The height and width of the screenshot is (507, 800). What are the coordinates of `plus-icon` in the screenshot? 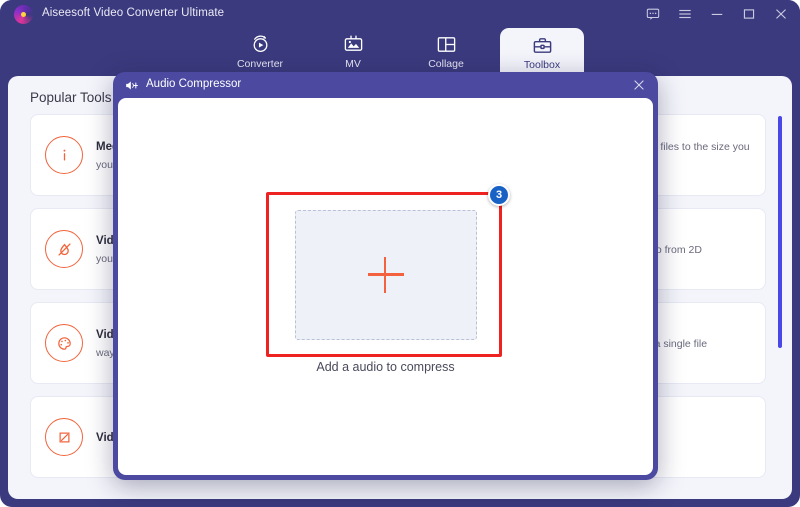 It's located at (385, 275).